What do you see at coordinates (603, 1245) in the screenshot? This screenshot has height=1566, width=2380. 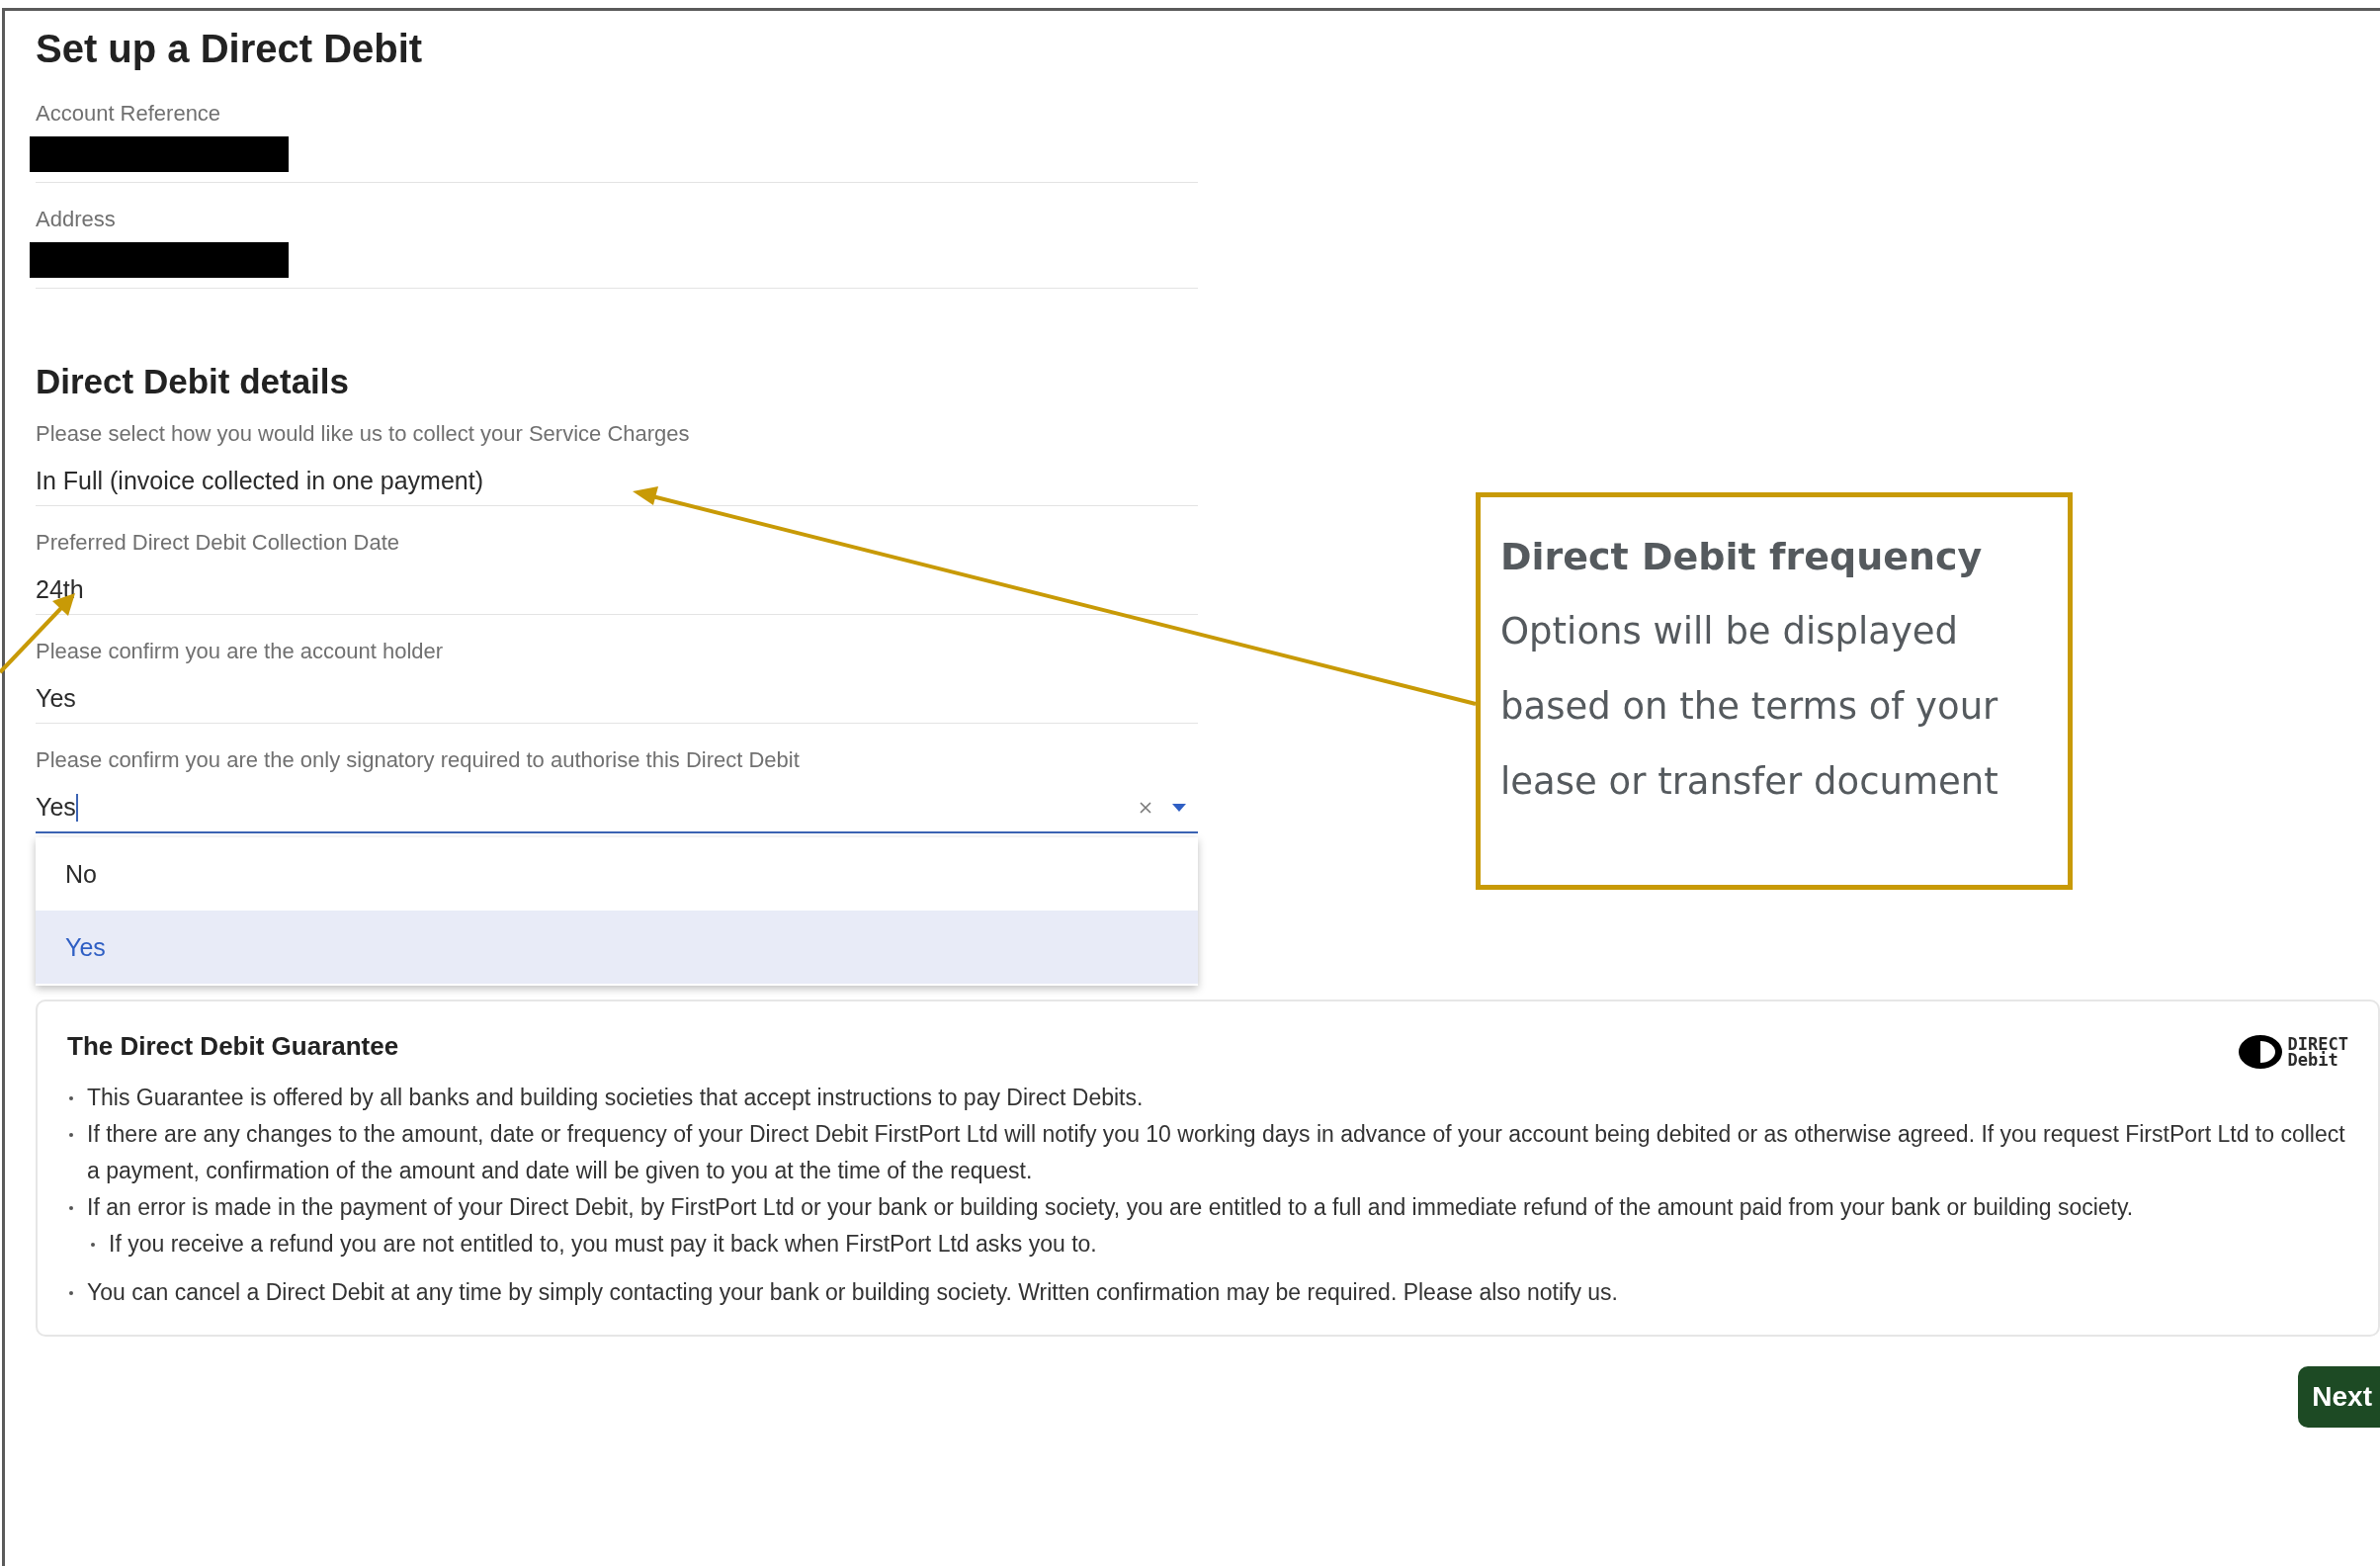 I see `guarantee-text: If you receive a refund you are not entitled to, you must pay it back when FirstPort Ltd asks you to.` at bounding box center [603, 1245].